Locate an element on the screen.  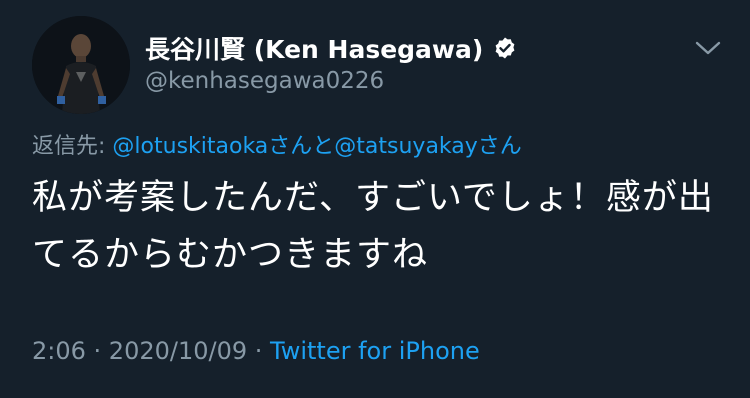
avatar is located at coordinates (81, 65).